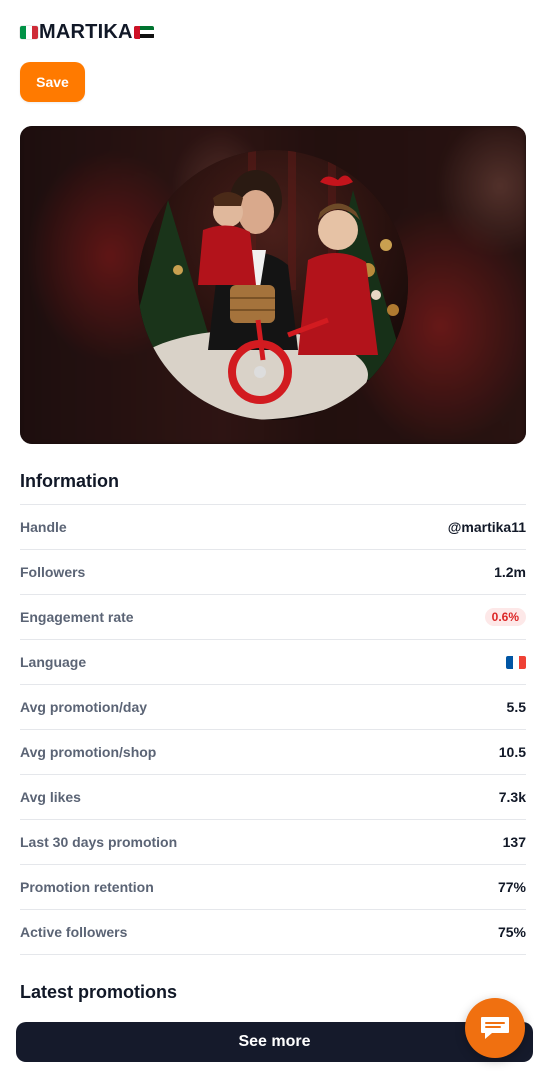  I want to click on info-row-followers: Followers 1.2m, so click(273, 572).